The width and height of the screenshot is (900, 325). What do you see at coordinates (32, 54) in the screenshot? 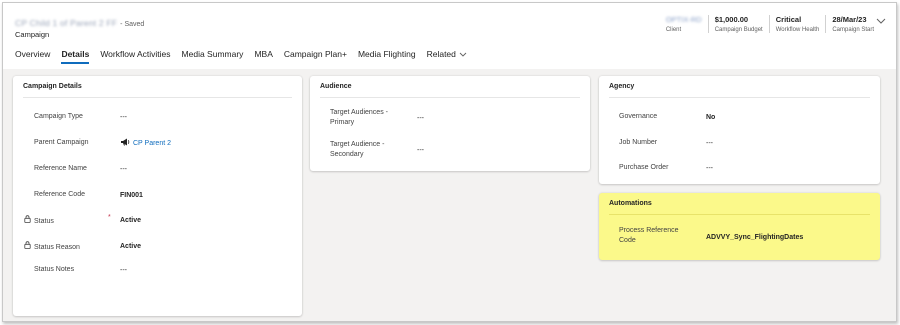
I see `tab-overview: Overview` at bounding box center [32, 54].